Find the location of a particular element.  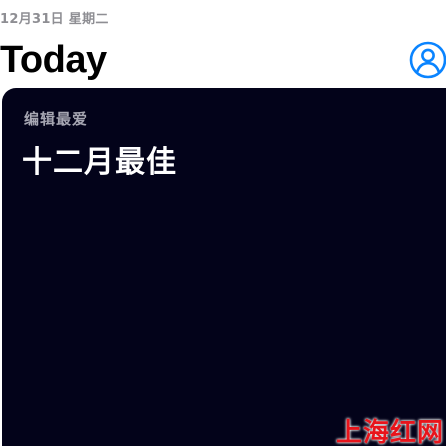

account-icon is located at coordinates (427, 60).